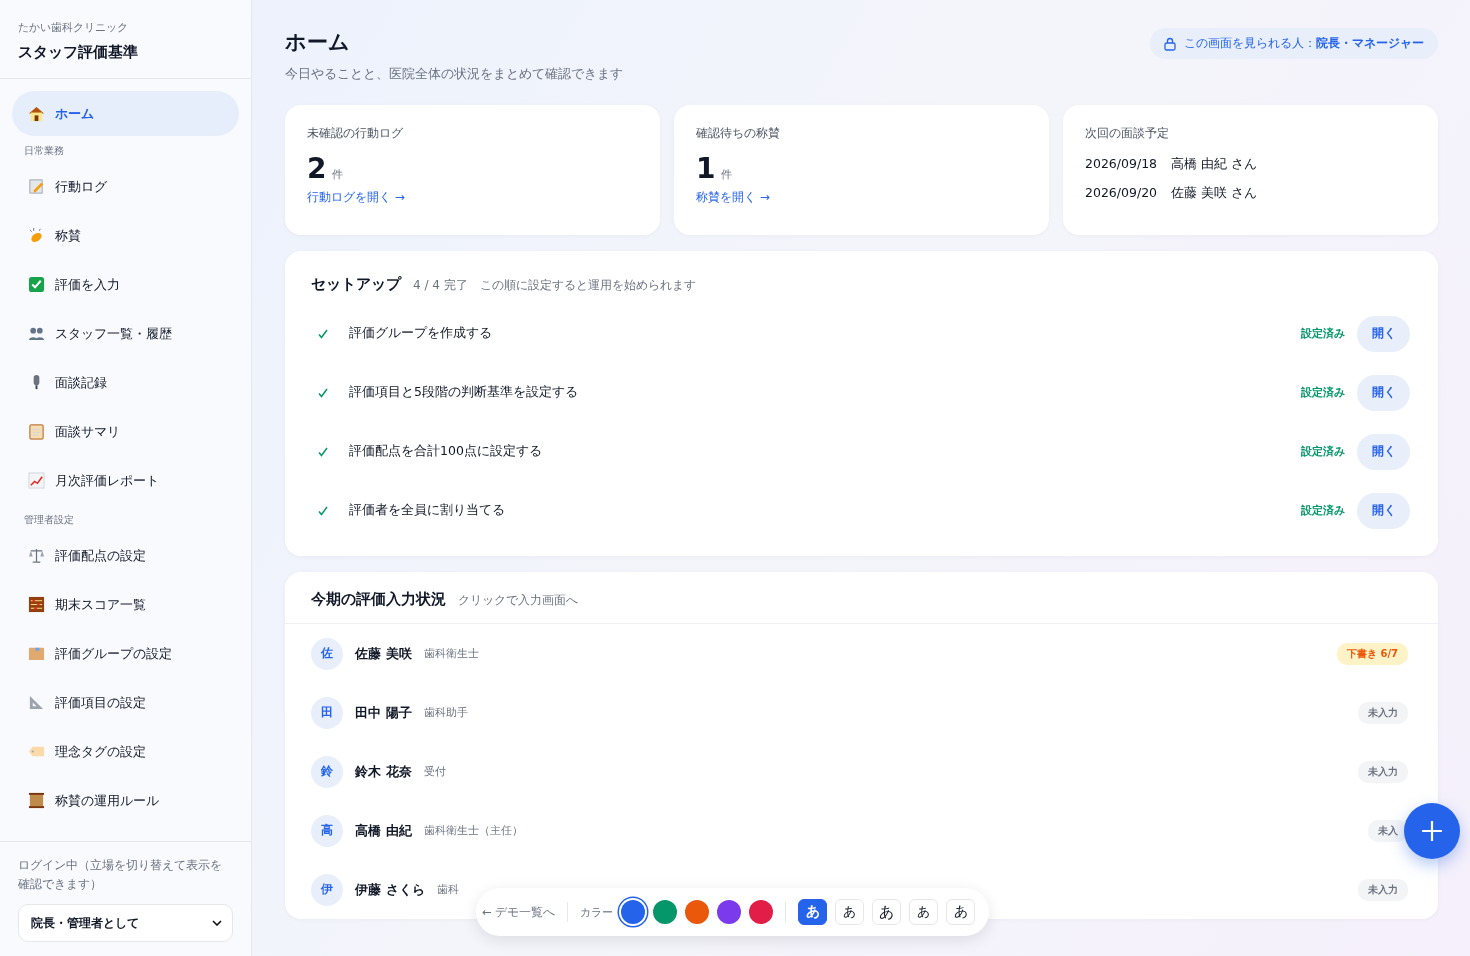  I want to click on count-value: 2, so click(317, 168).